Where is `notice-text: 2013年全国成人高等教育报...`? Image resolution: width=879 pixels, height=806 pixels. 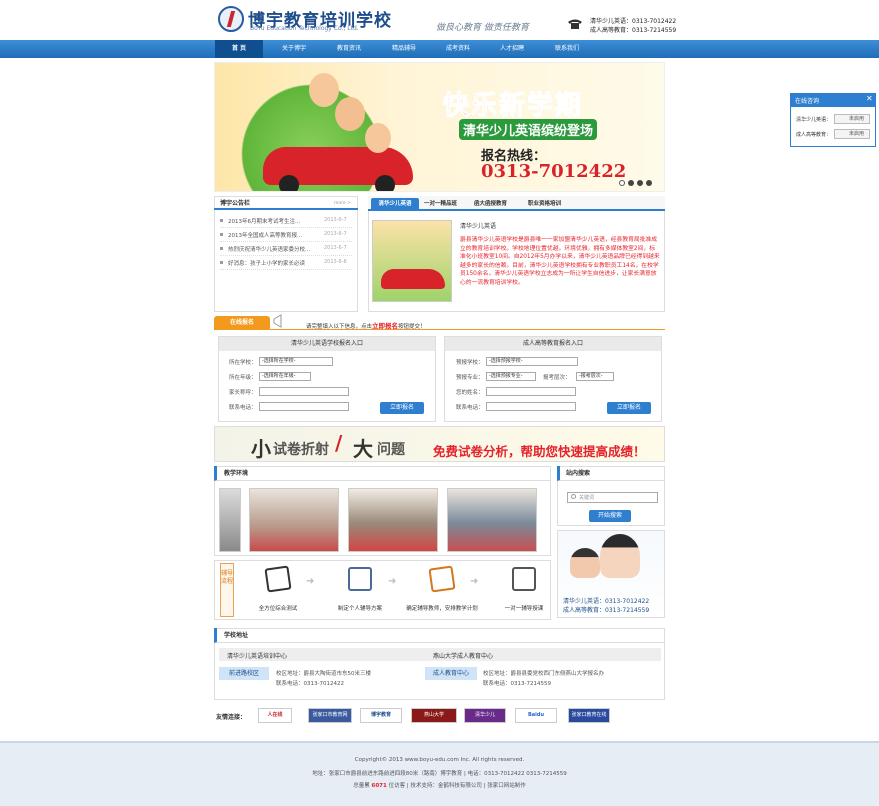
notice-text: 2013年全国成人高等教育报... is located at coordinates (265, 236).